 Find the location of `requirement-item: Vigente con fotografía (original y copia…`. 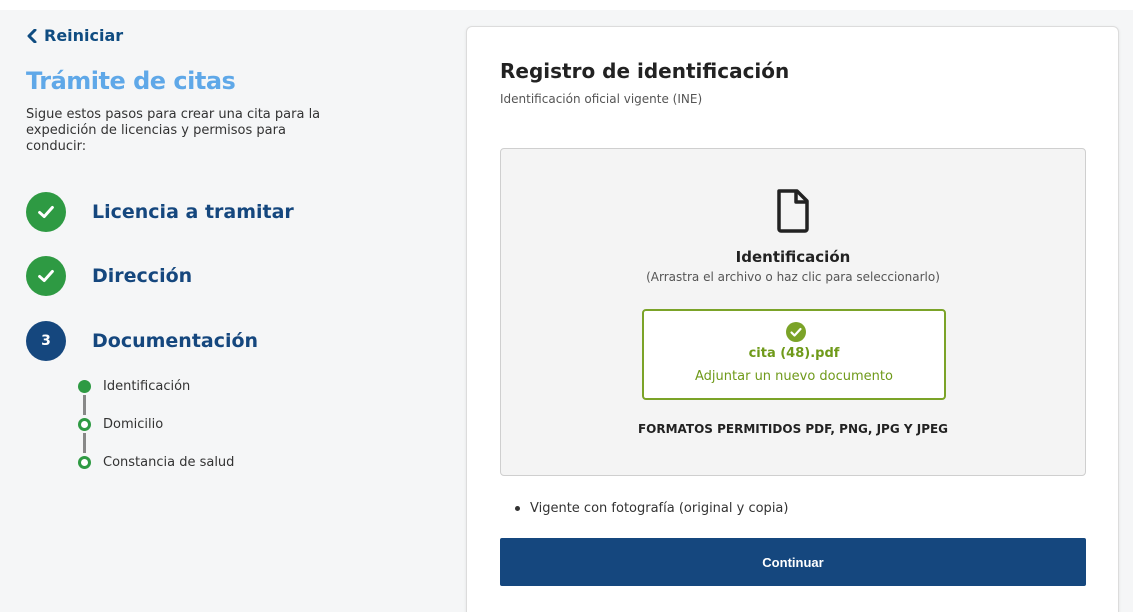

requirement-item: Vigente con fotografía (original y copia… is located at coordinates (651, 508).